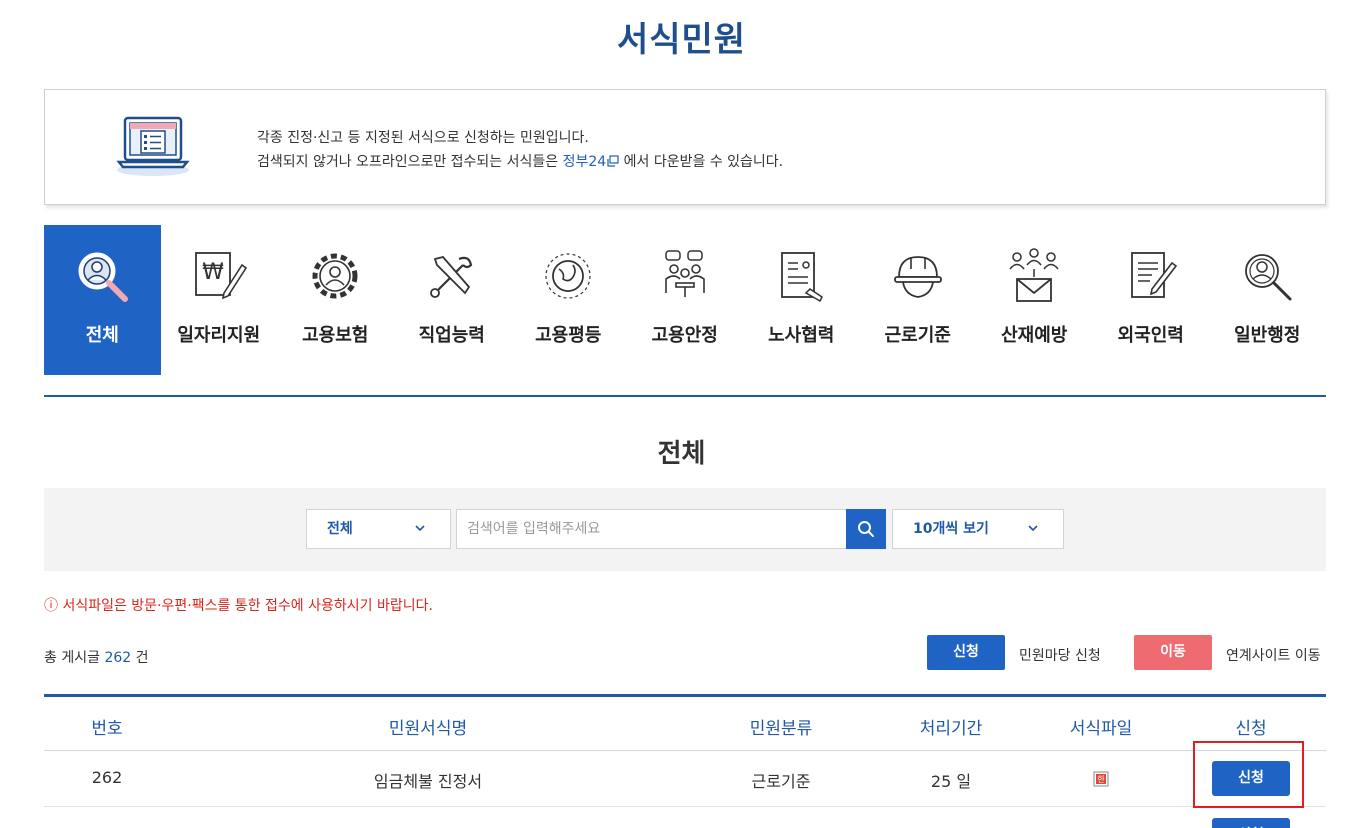 The height and width of the screenshot is (828, 1363). What do you see at coordinates (685, 779) in the screenshot?
I see `table-row: 262 임금체불 진정서 근로기준 25 일 한 신청` at bounding box center [685, 779].